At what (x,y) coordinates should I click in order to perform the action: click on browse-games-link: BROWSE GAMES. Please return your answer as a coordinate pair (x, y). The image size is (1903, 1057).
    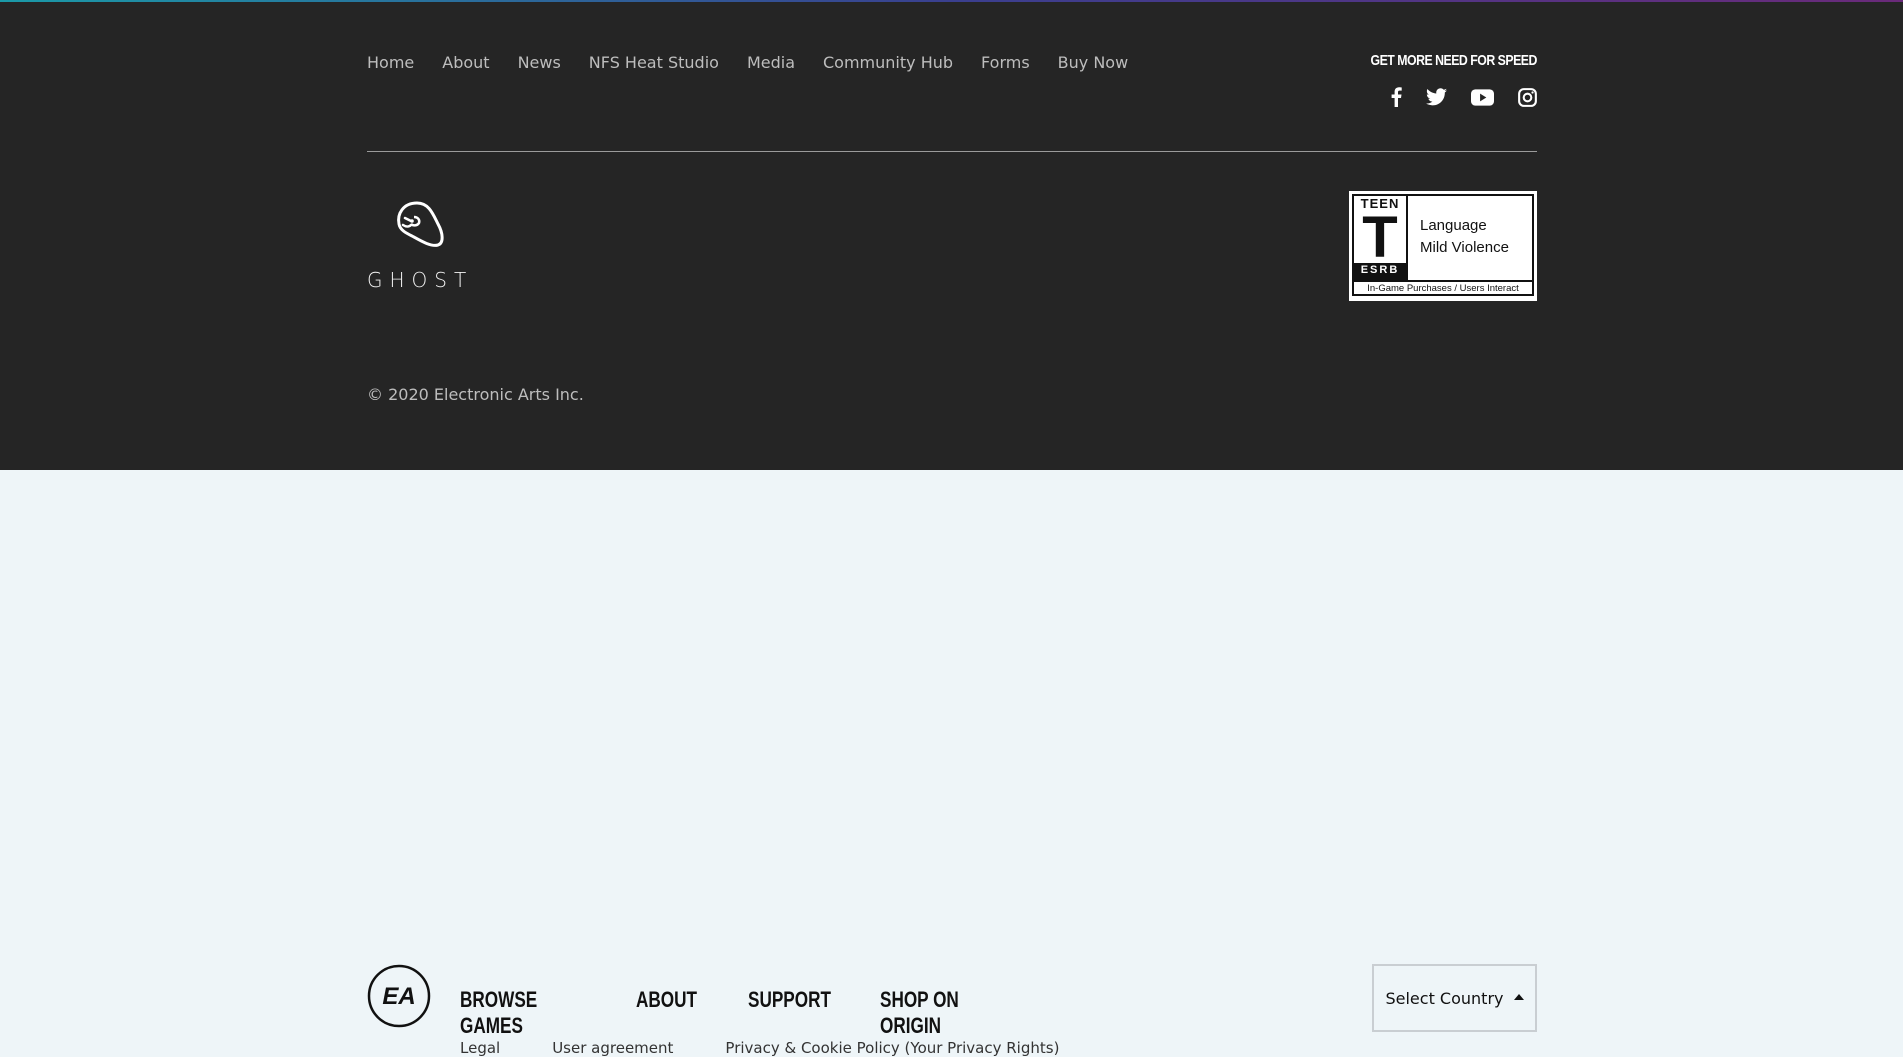
    Looking at the image, I should click on (508, 1013).